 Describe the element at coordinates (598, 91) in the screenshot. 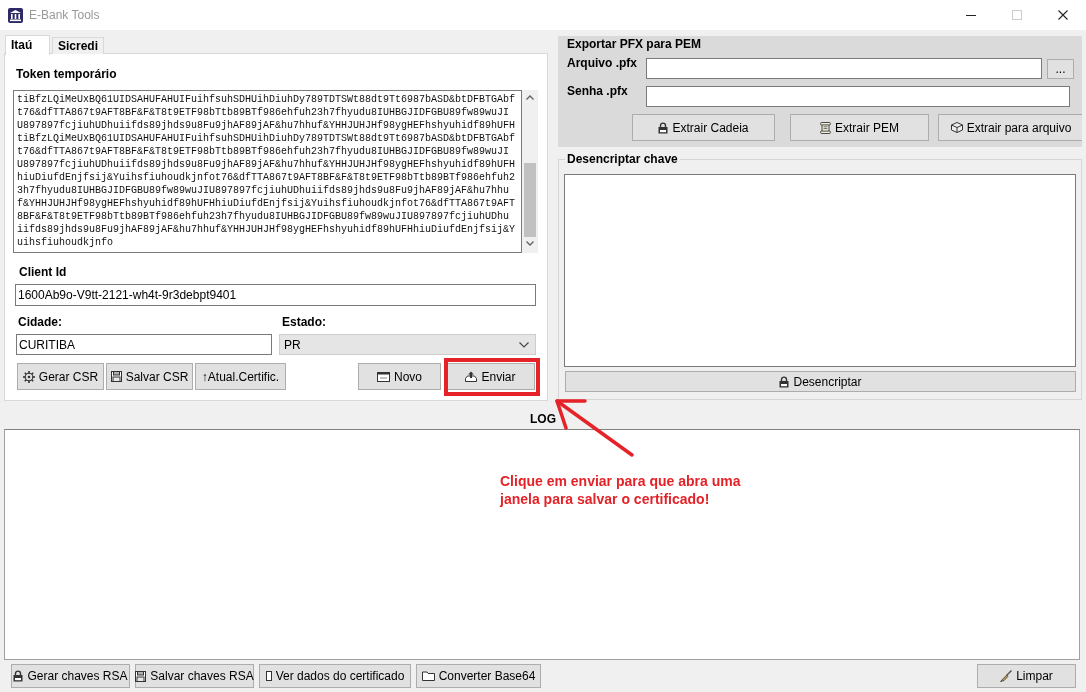

I see `field-label: Senha .pfx` at that location.